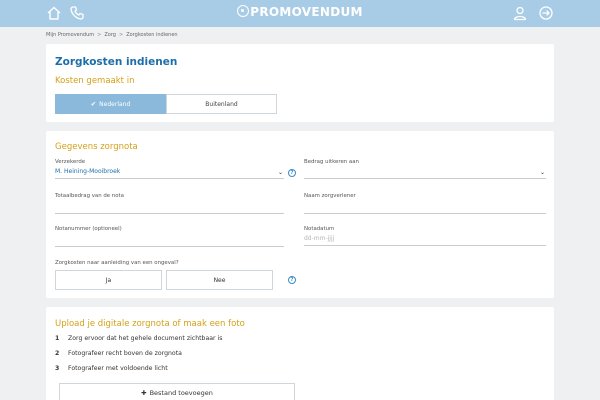 The width and height of the screenshot is (600, 400). I want to click on insured-select: M. Heining-Mooibroek ⌄, so click(169, 173).